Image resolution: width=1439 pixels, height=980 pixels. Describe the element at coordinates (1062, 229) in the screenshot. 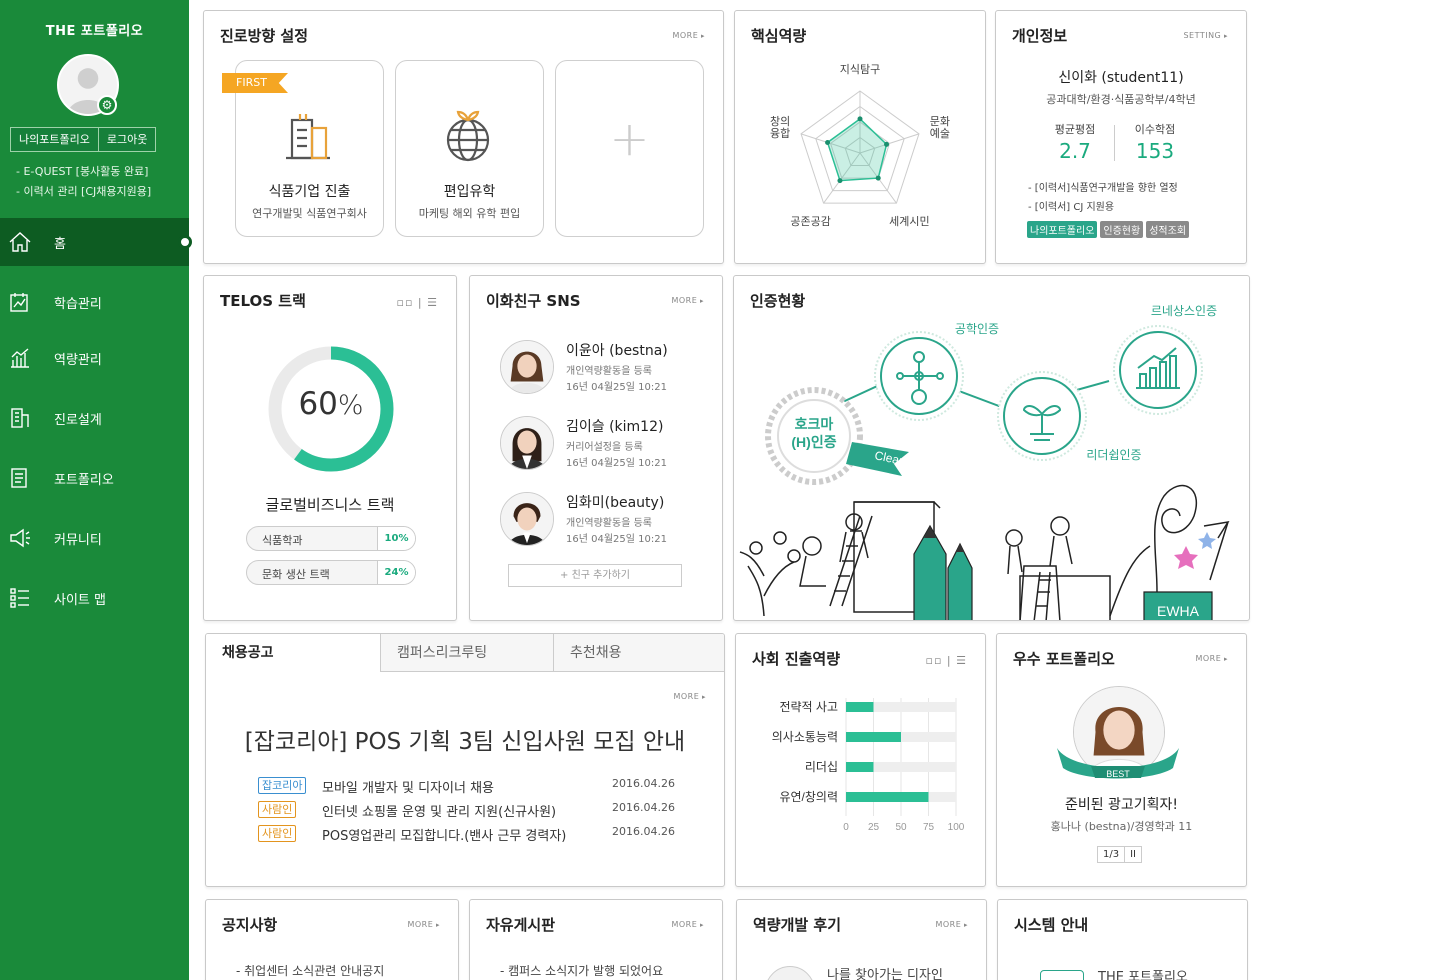

I see `my-portfolio-tag: 나의포트폴리오` at that location.